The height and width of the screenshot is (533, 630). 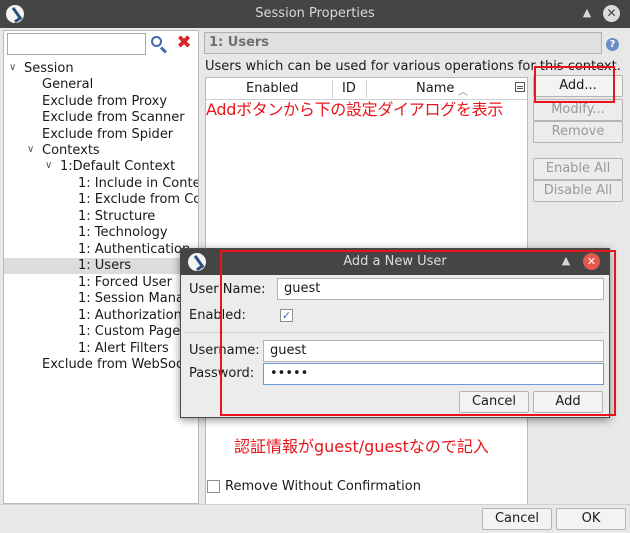 I want to click on cancel-button: Cancel, so click(x=517, y=519).